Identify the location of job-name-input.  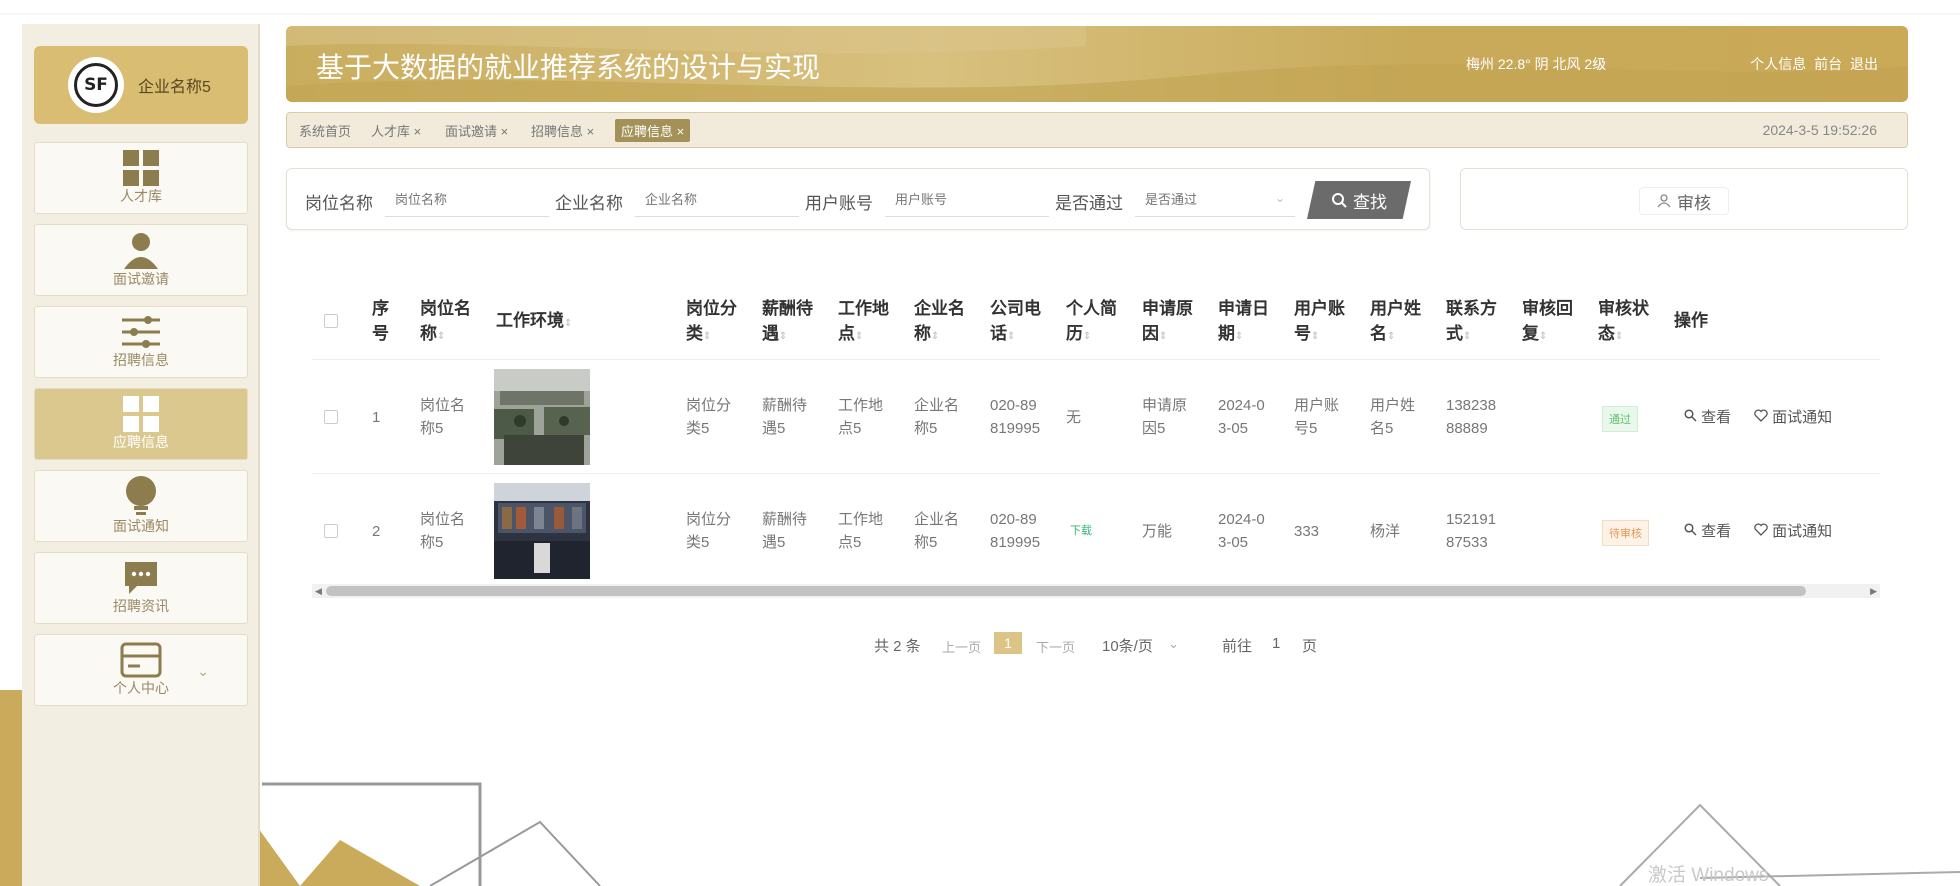
(467, 200).